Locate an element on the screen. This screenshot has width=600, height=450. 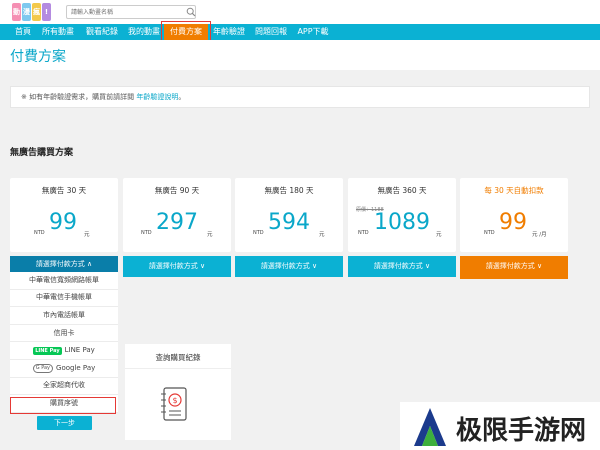
google-pay-logo-icon: G Pay is located at coordinates (43, 368).